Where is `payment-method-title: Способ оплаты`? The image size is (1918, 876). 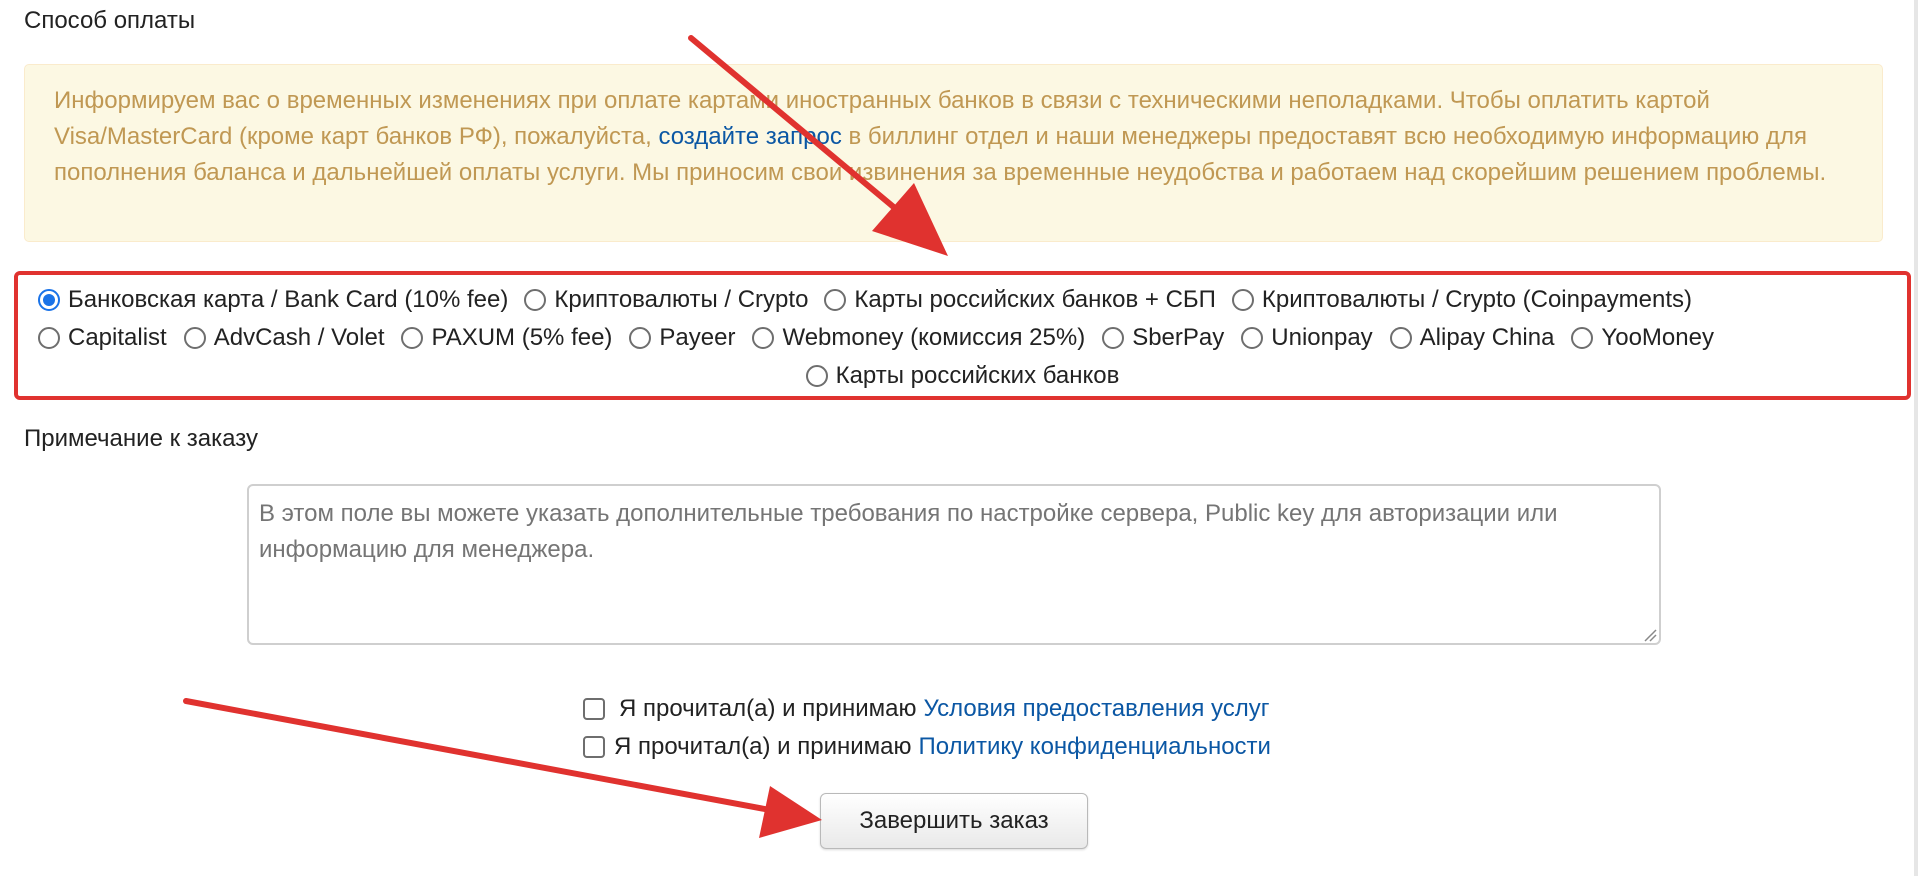
payment-method-title: Способ оплаты is located at coordinates (110, 20).